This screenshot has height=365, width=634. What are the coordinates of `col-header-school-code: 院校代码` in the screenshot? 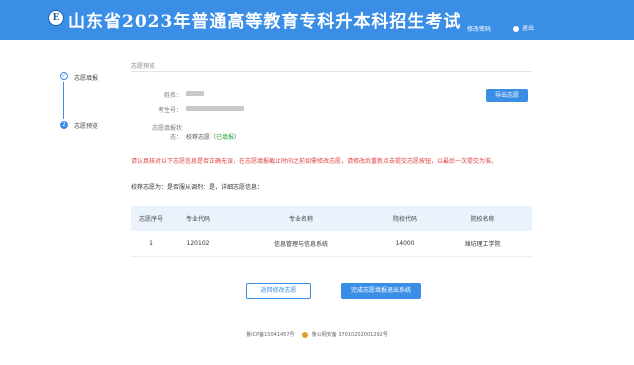 It's located at (405, 218).